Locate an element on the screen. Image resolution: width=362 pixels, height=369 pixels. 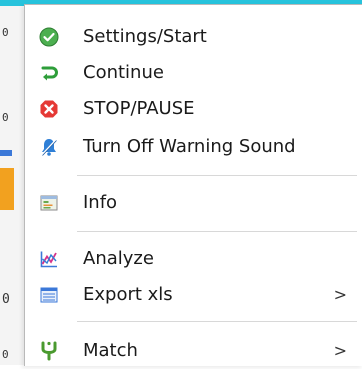
menu-item-turn-off-warning-sound: Turn Off Warning Sound is located at coordinates (193, 147).